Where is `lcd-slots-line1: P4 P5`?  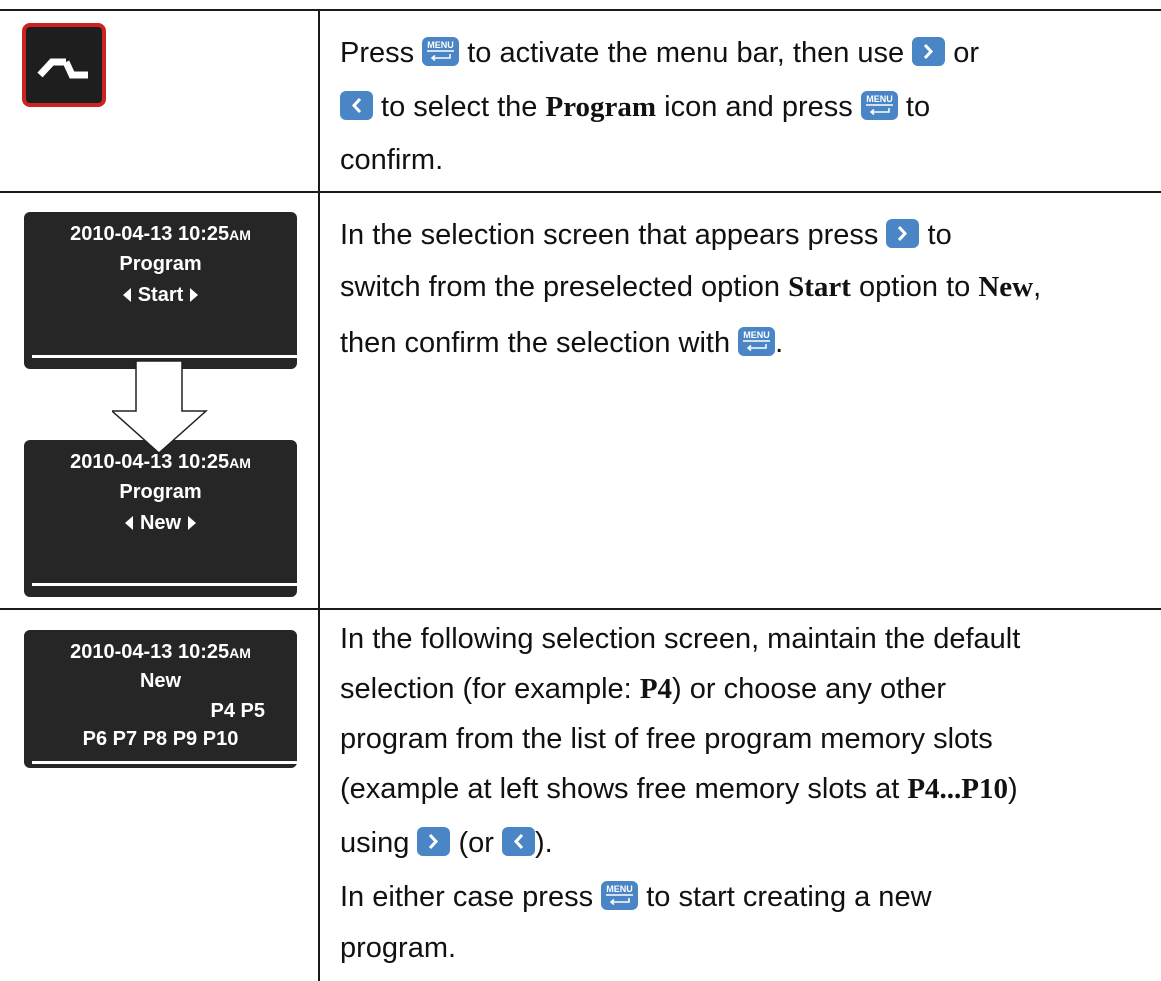 lcd-slots-line1: P4 P5 is located at coordinates (237, 711).